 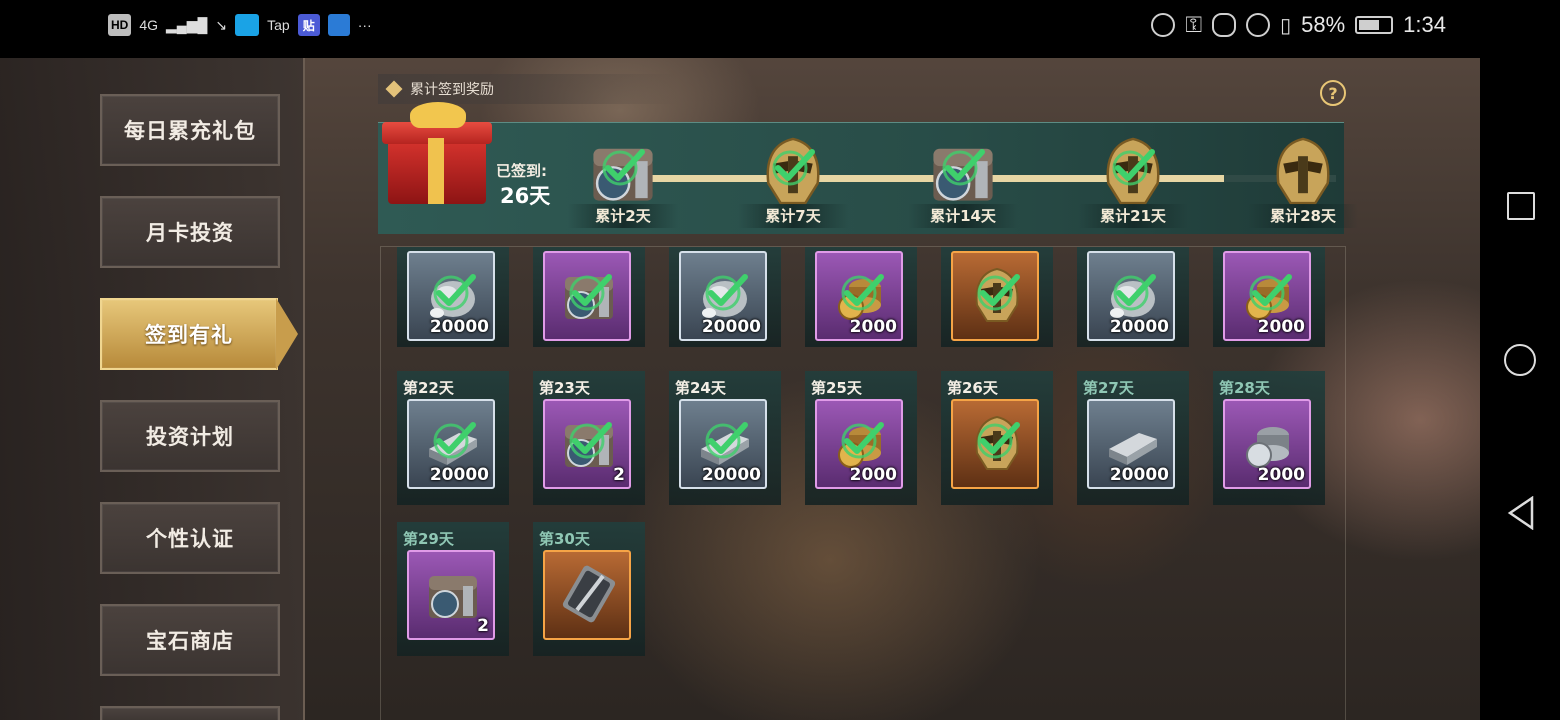 I want to click on reward-cell: 第28天 2000, so click(x=1269, y=438).